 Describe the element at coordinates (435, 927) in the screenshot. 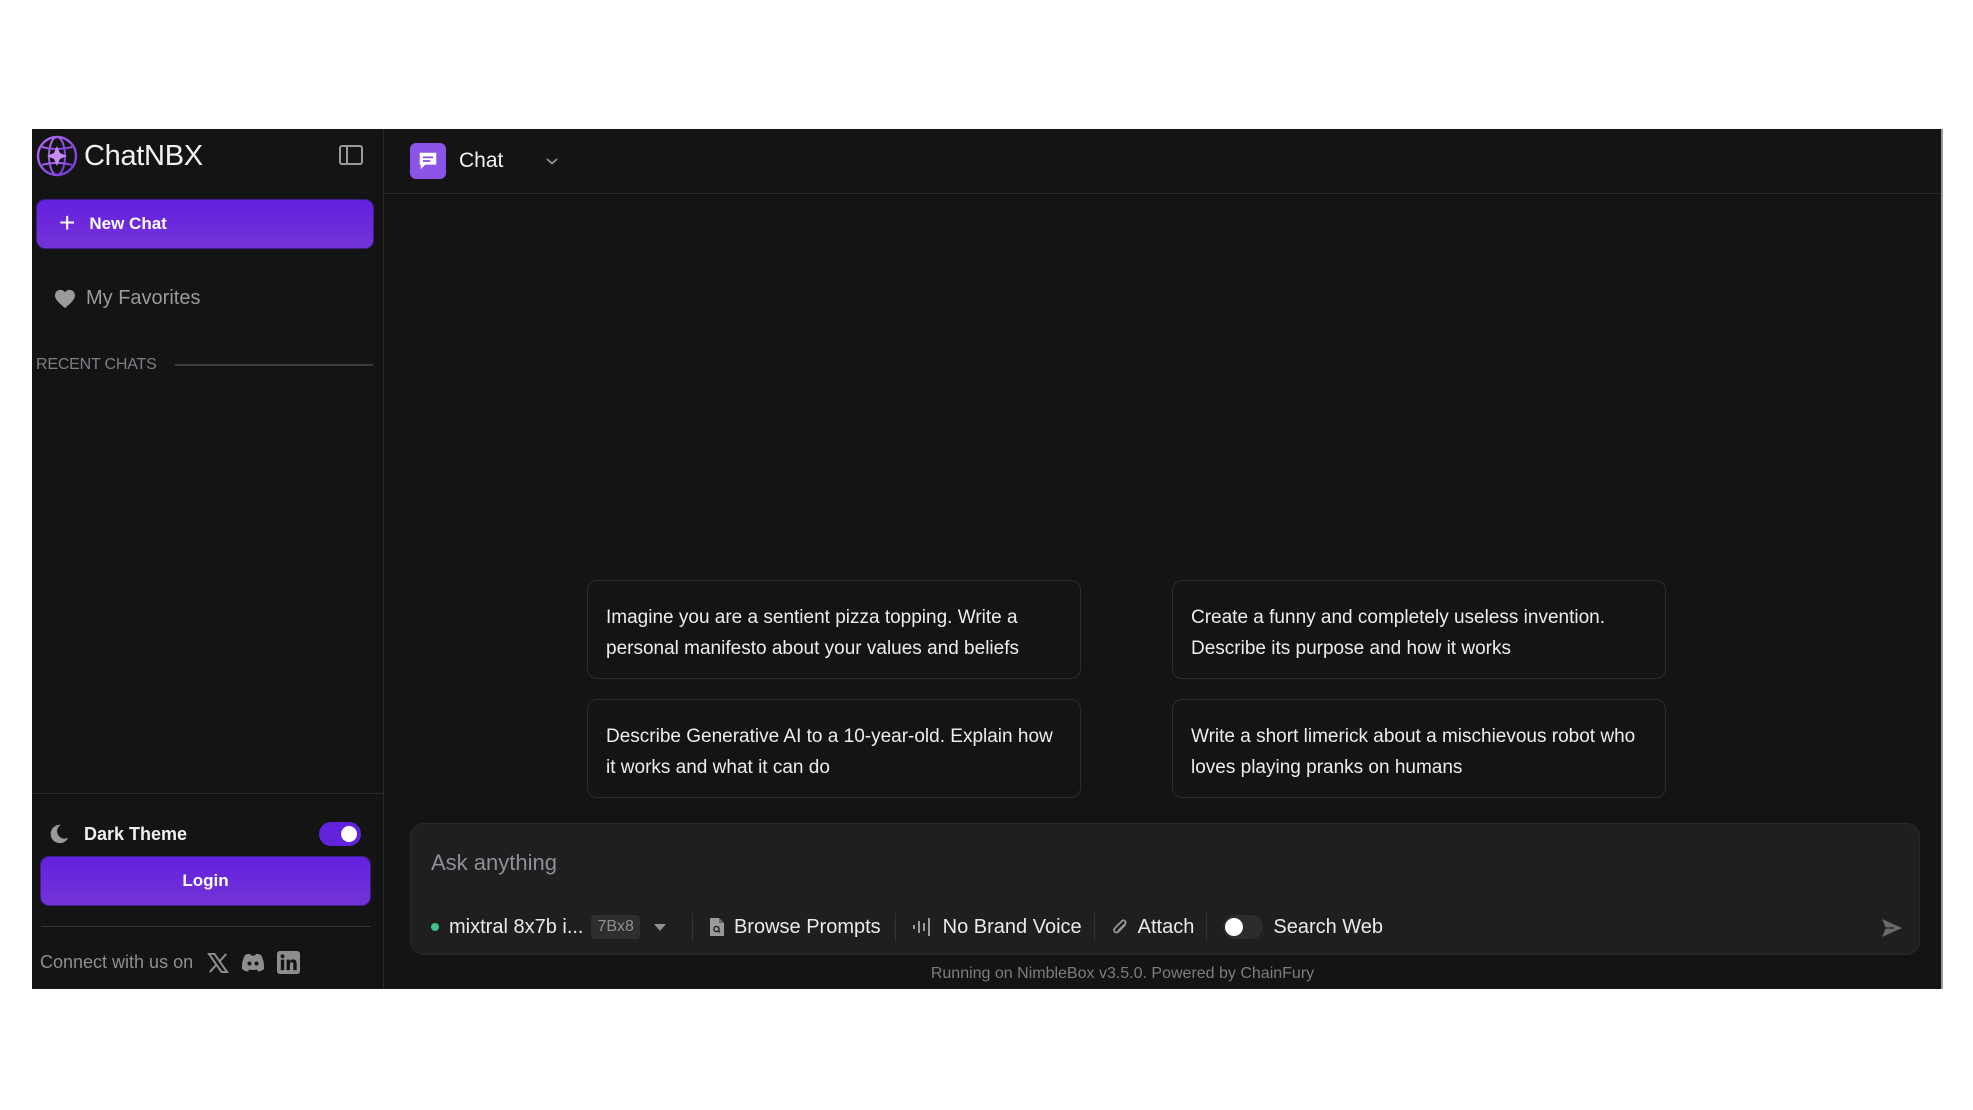

I see `model-status-dot` at that location.